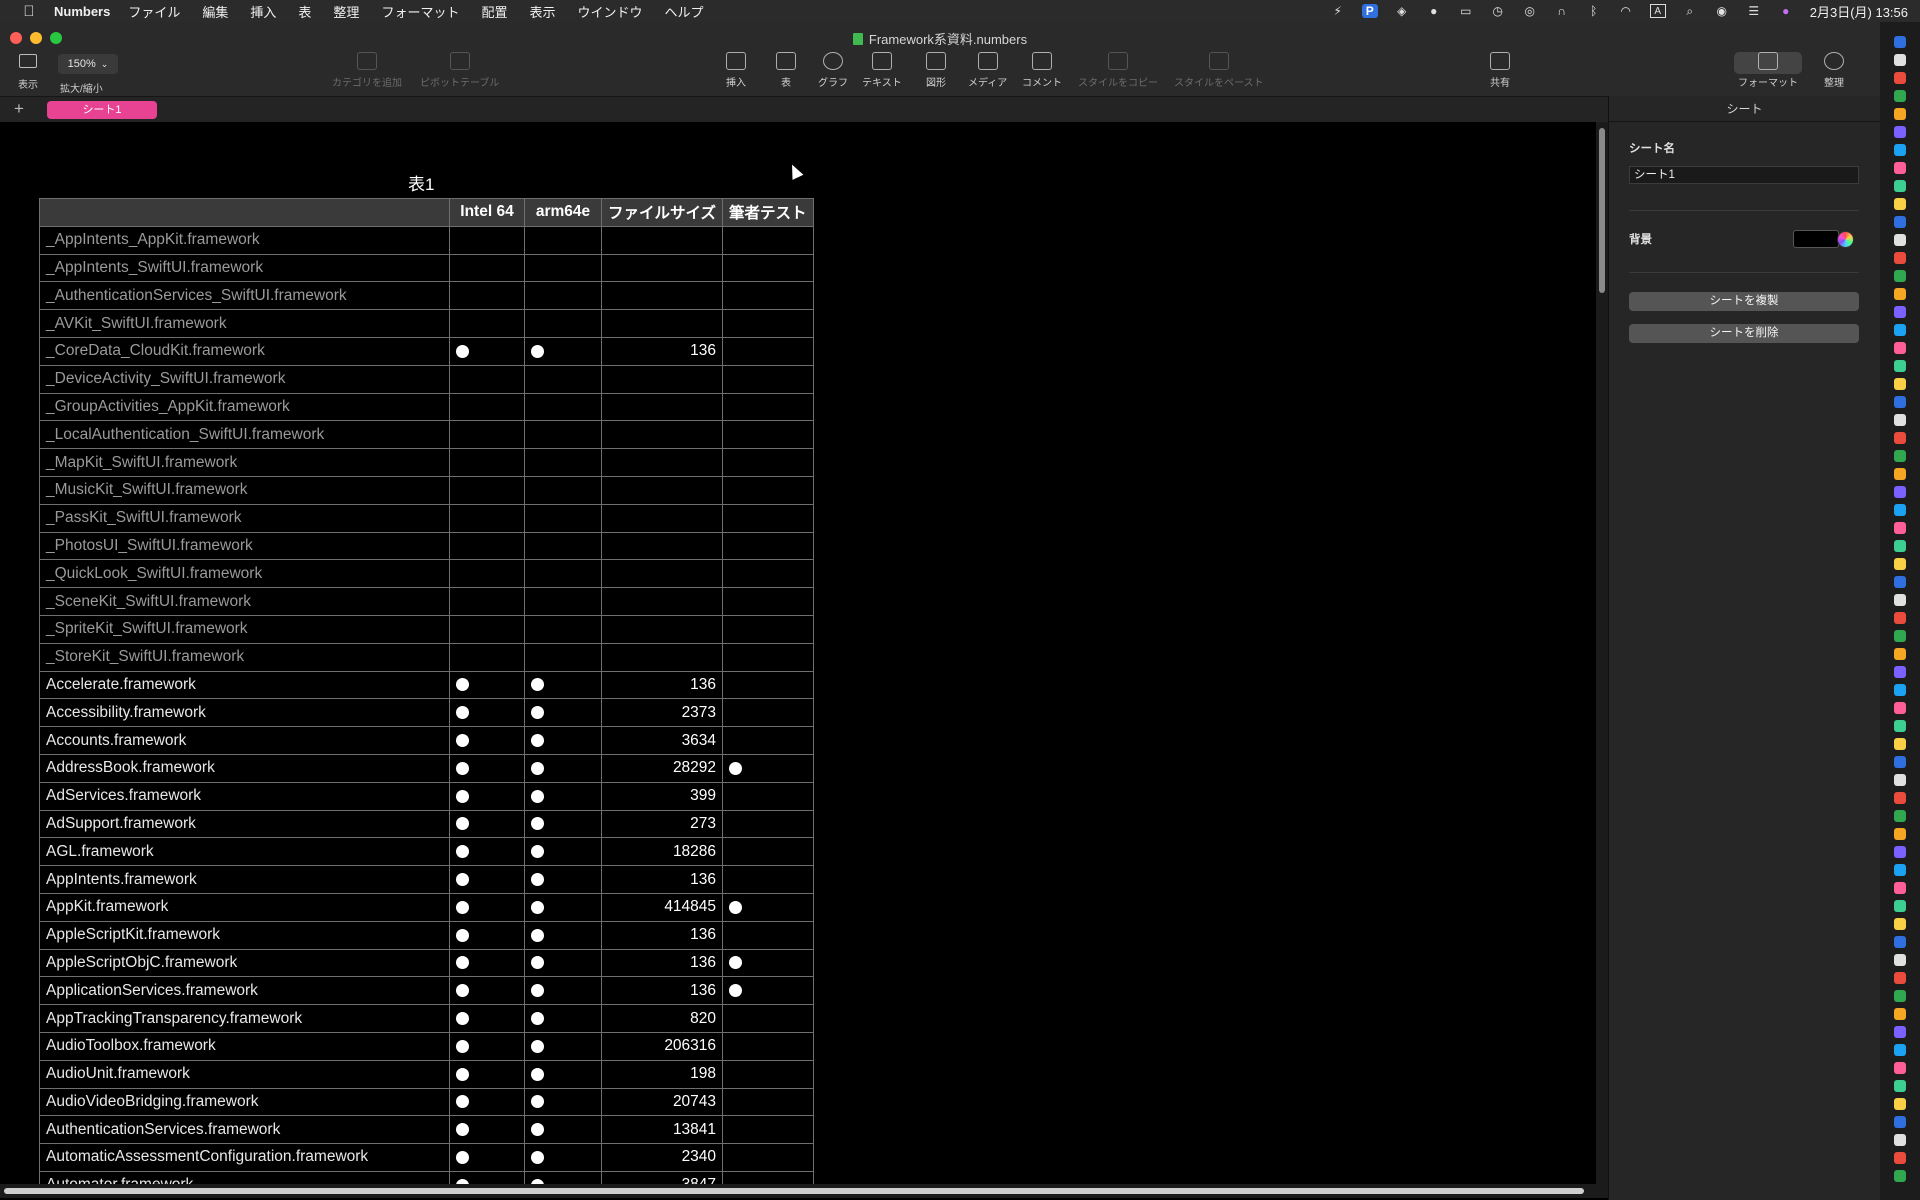 The image size is (1920, 1200). Describe the element at coordinates (244, 685) in the screenshot. I see `cell-framework-name: Accelerate.framework` at that location.